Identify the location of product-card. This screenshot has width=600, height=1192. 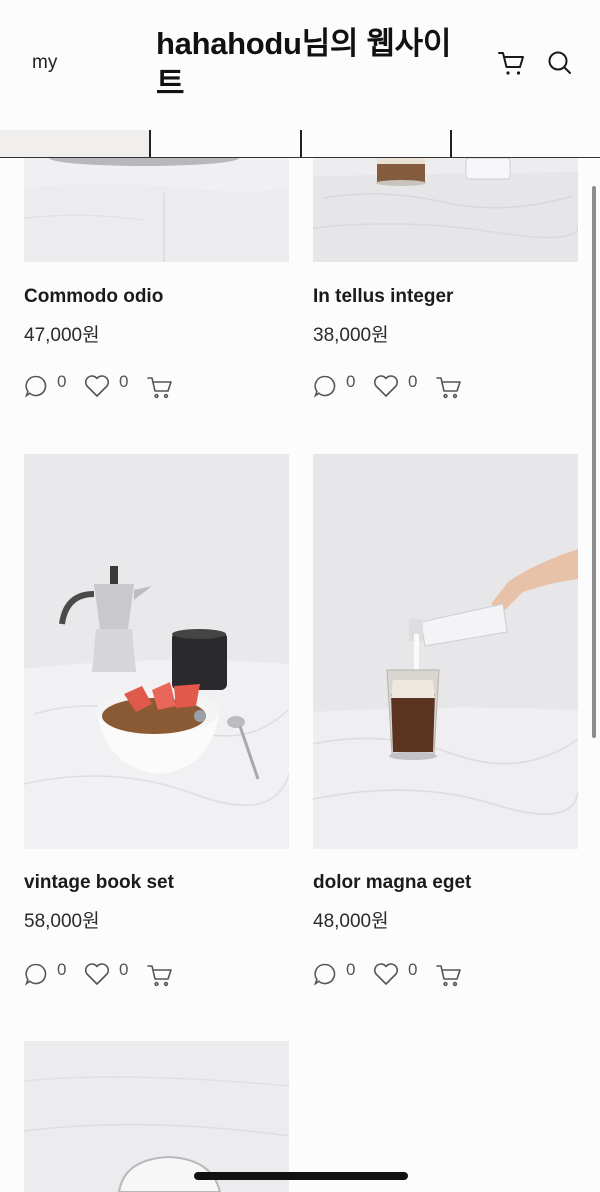
(156, 1116).